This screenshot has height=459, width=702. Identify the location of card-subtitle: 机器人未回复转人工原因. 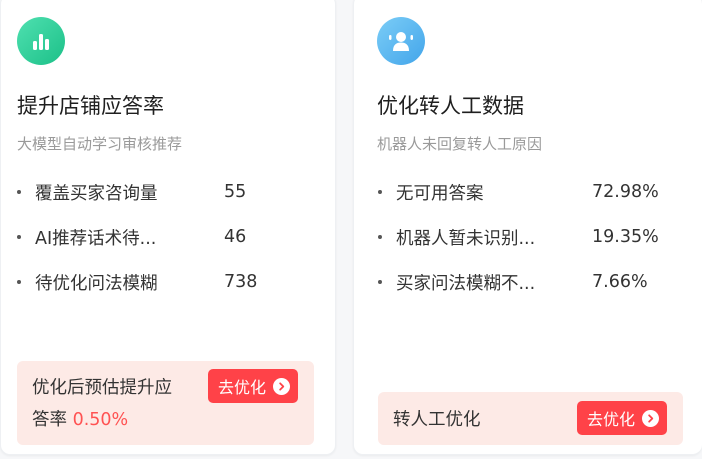
(460, 144).